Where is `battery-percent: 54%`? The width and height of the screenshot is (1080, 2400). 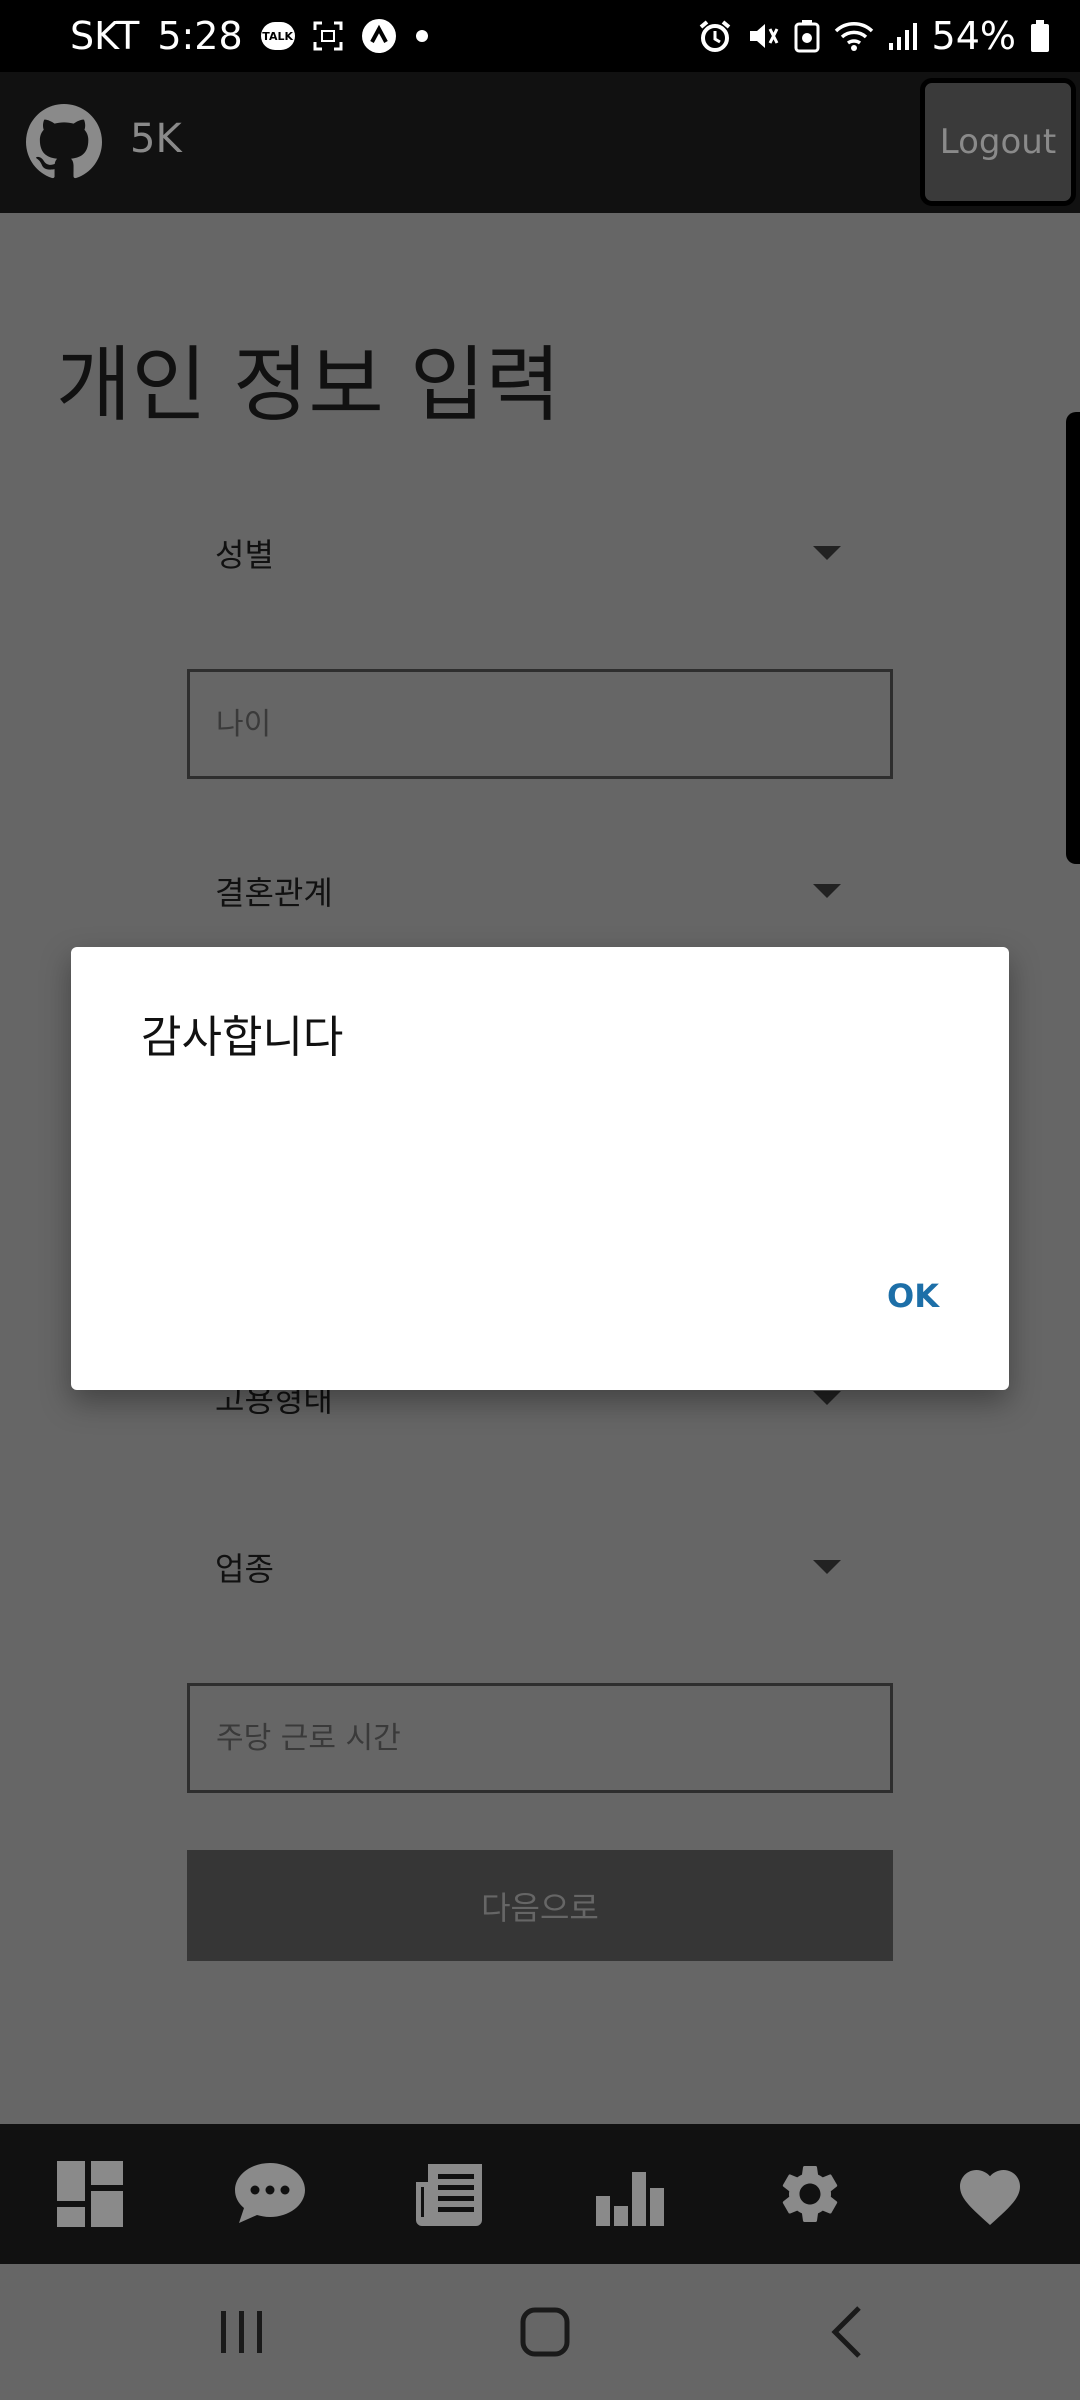 battery-percent: 54% is located at coordinates (973, 36).